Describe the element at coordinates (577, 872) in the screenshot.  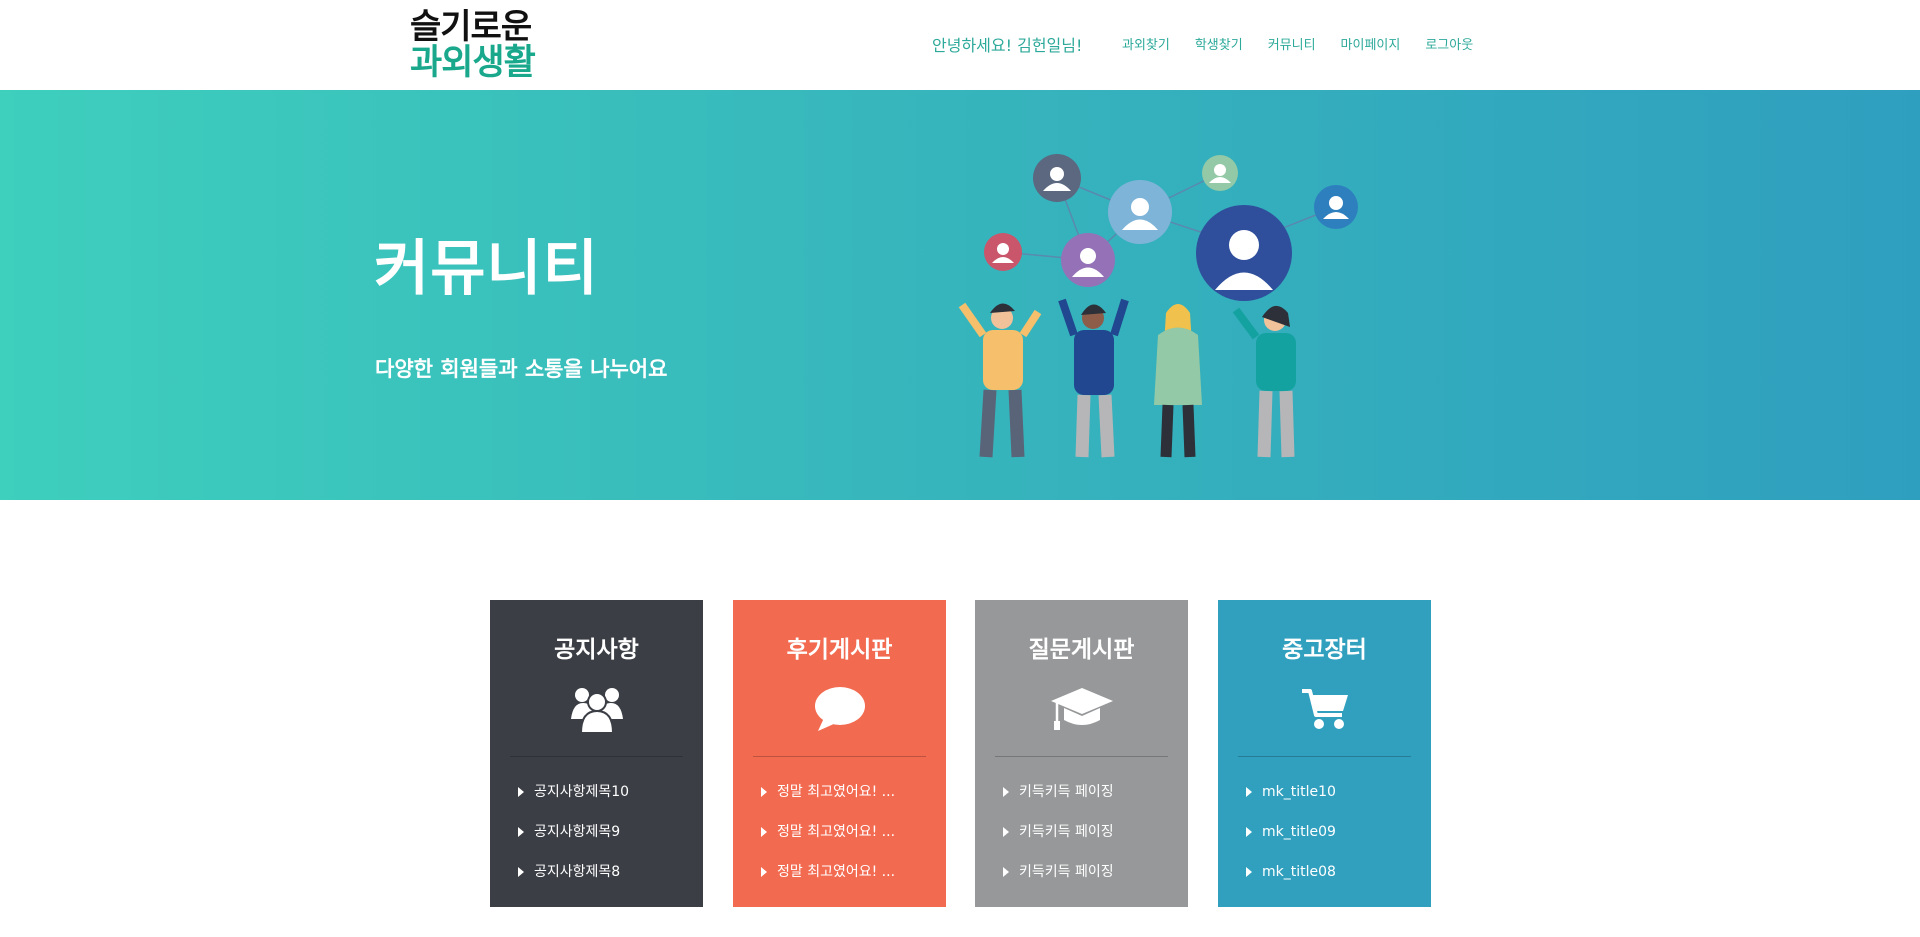
I see `list-item-label: 공지사항제목8` at that location.